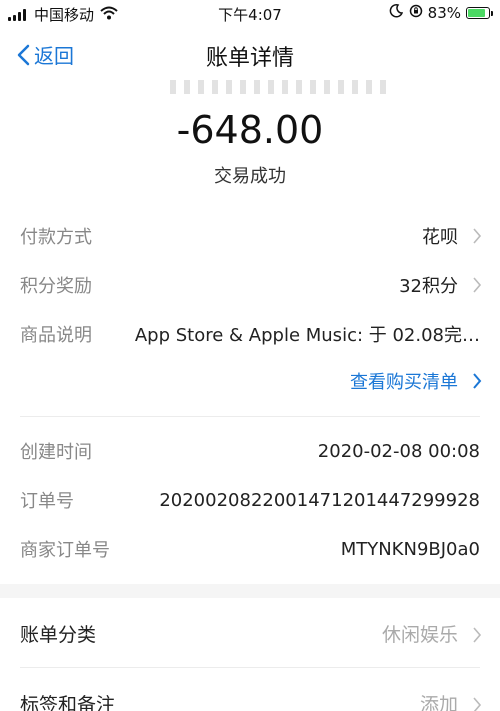 Image resolution: width=500 pixels, height=711 pixels. Describe the element at coordinates (419, 635) in the screenshot. I see `bottom-value: 休闲娱乐` at that location.